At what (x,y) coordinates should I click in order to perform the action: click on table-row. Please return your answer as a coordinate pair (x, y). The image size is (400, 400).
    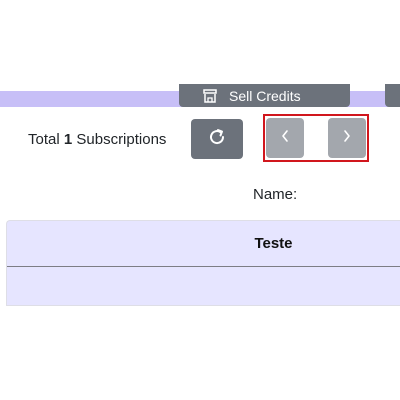
    Looking at the image, I should click on (203, 286).